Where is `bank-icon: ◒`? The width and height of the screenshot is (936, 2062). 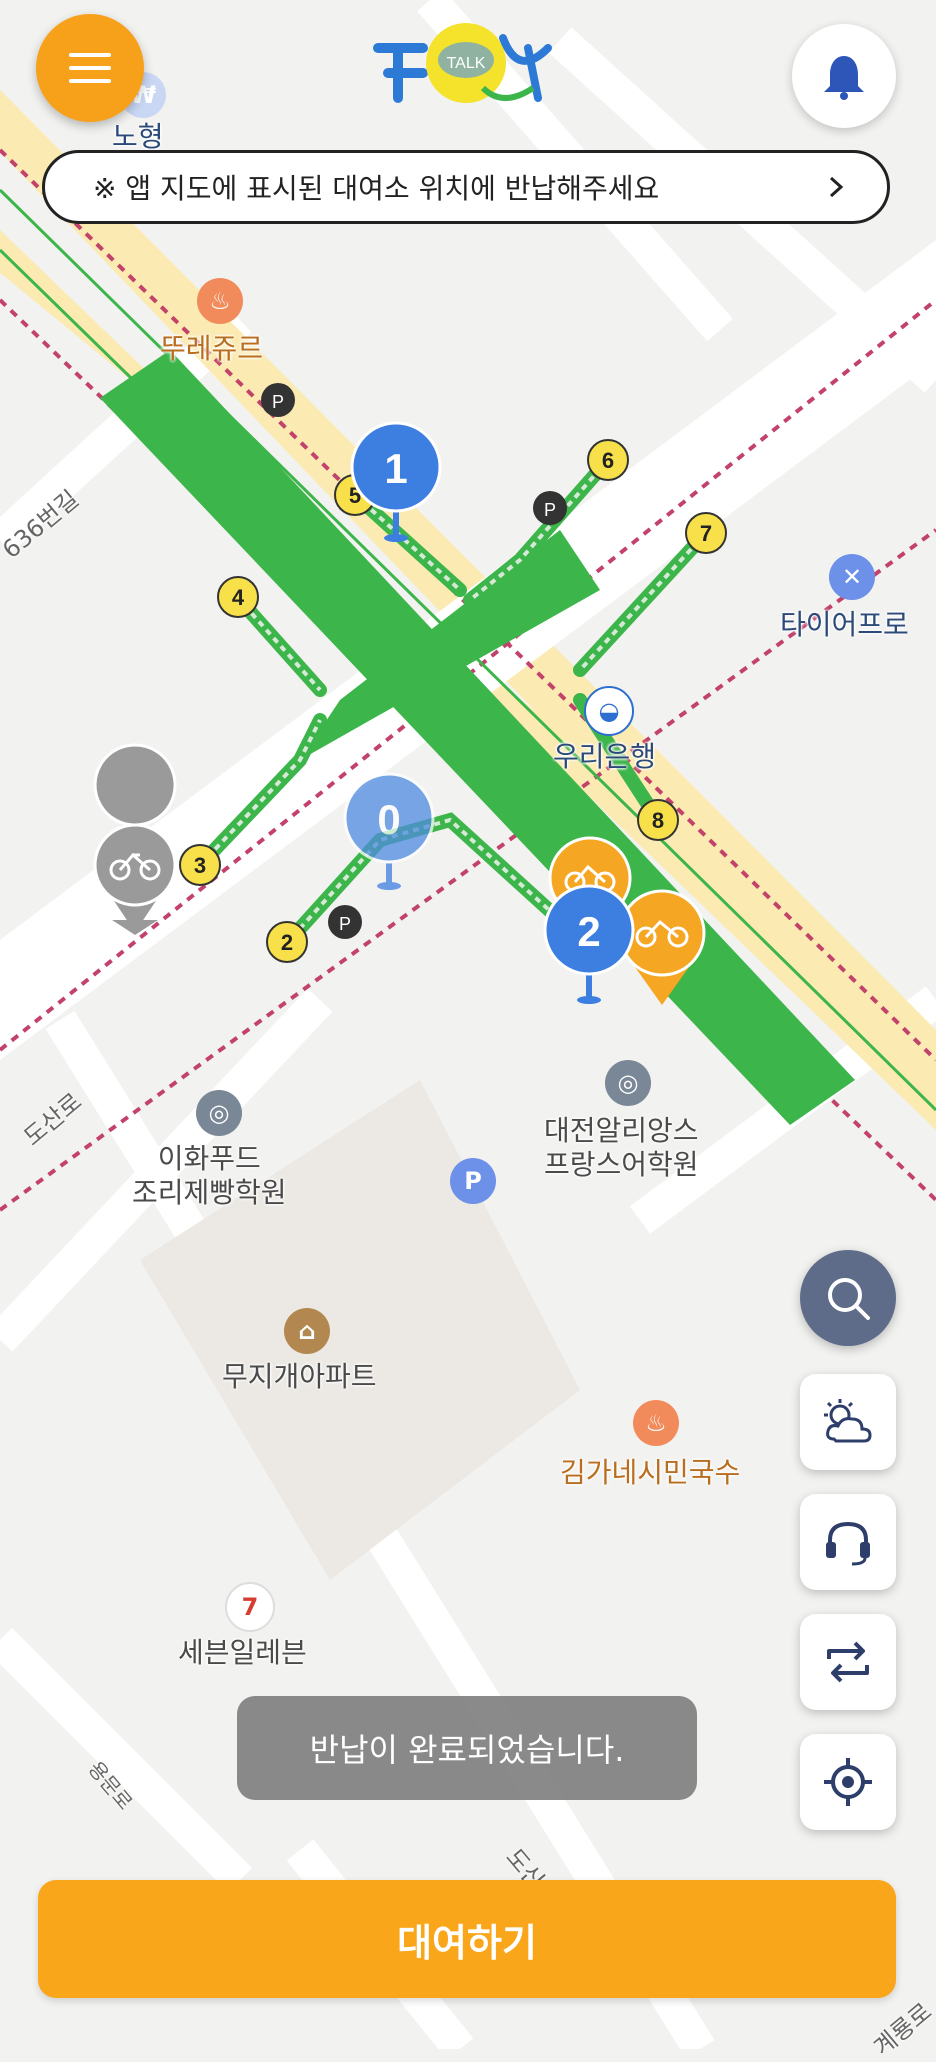
bank-icon: ◒ is located at coordinates (609, 711).